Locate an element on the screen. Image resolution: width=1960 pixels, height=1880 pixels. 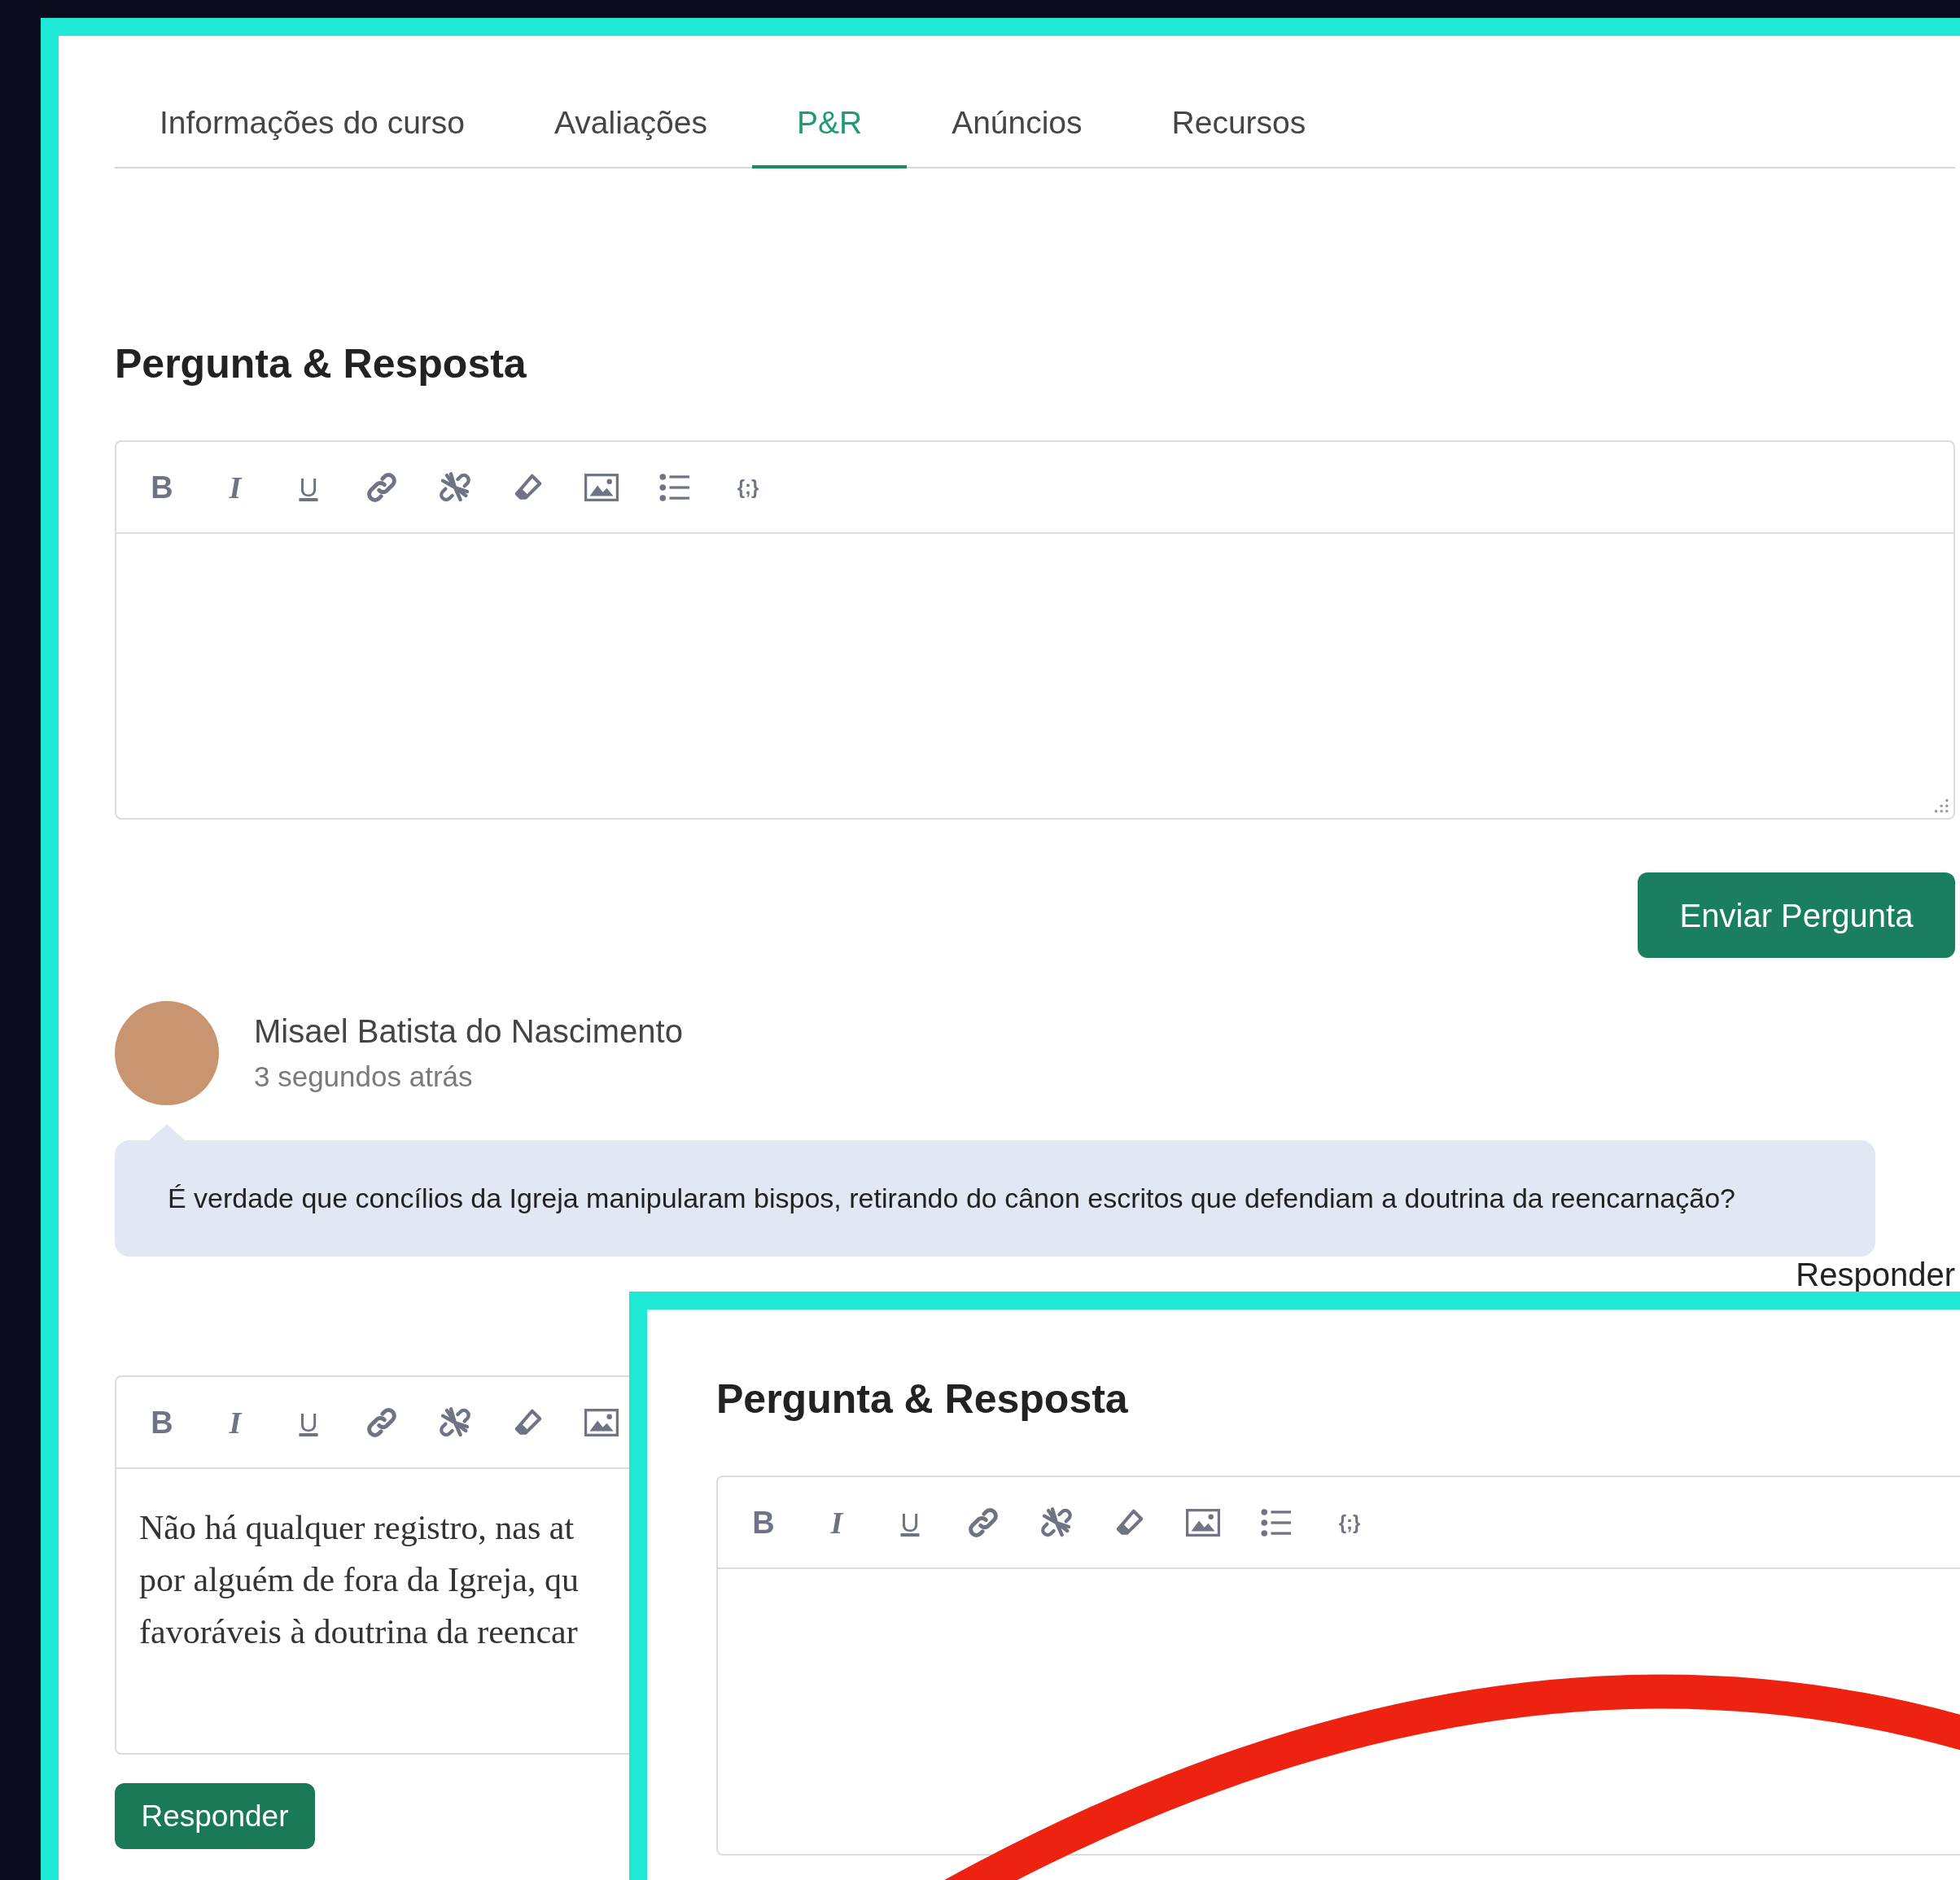
answer-text-line: favoráveis à doutrina da reencar is located at coordinates (359, 1632).